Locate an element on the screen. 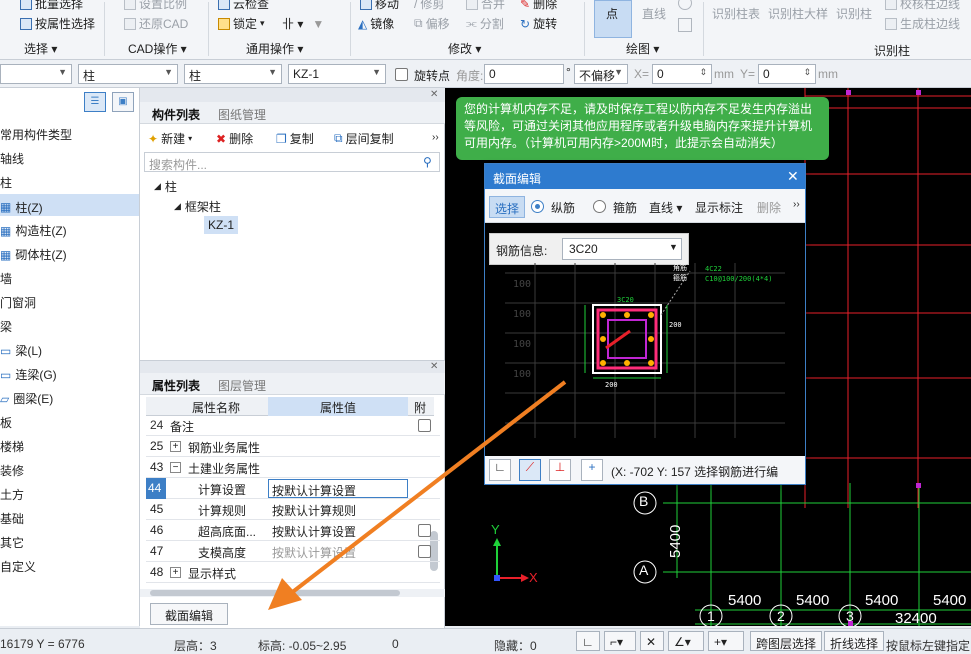  cross-icon: ✕ is located at coordinates (652, 641).